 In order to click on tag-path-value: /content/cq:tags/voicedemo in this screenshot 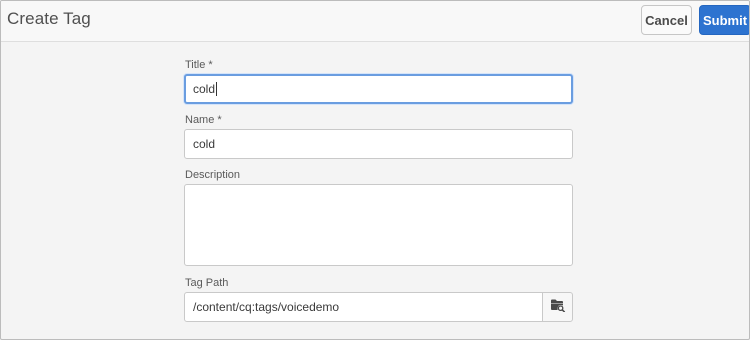, I will do `click(266, 307)`.